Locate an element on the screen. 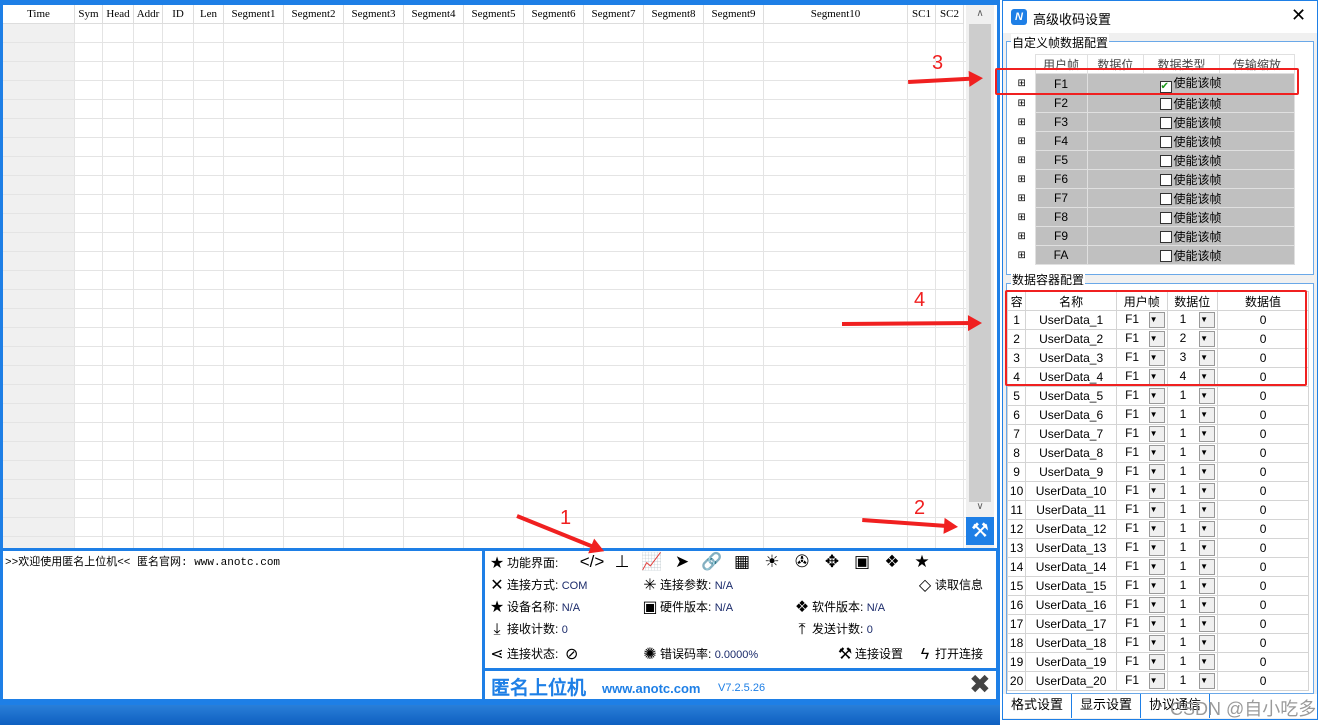 The width and height of the screenshot is (1320, 725). container-row: 7 UserData_7 F1 ▼ 1 ▼ 0 is located at coordinates (1157, 434).